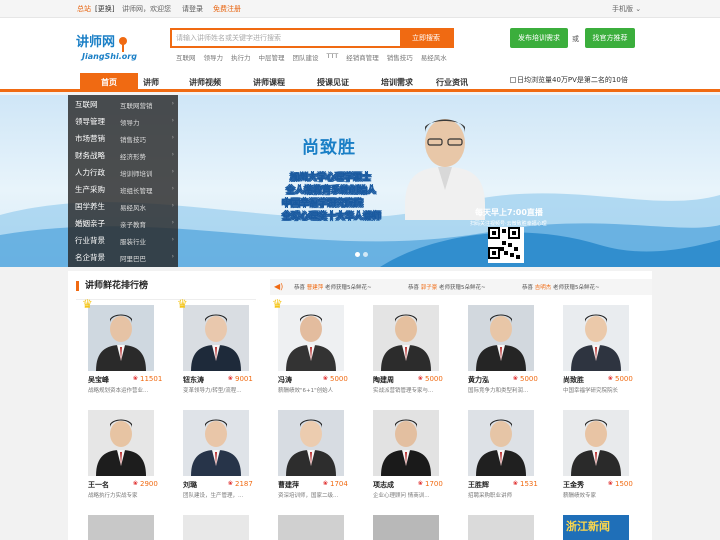  What do you see at coordinates (400, 57) in the screenshot?
I see `hotword-link: 销售技巧` at bounding box center [400, 57].